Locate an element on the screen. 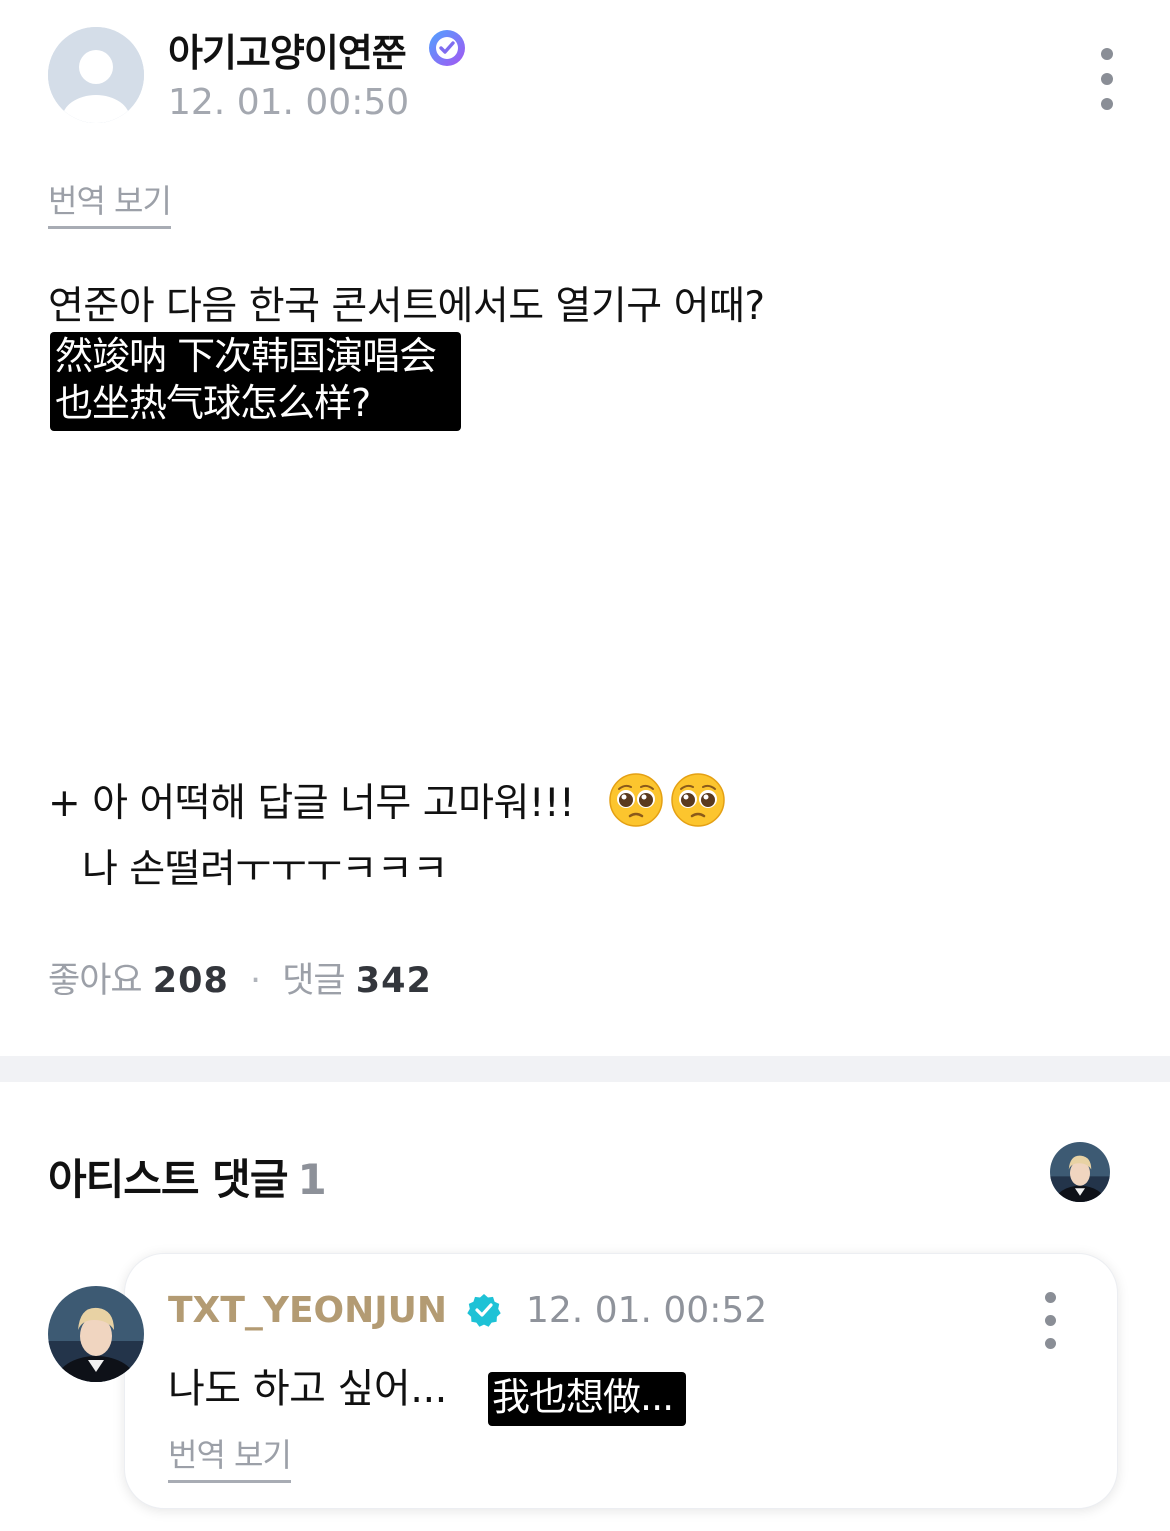  artist-avatar-small is located at coordinates (1080, 1172).